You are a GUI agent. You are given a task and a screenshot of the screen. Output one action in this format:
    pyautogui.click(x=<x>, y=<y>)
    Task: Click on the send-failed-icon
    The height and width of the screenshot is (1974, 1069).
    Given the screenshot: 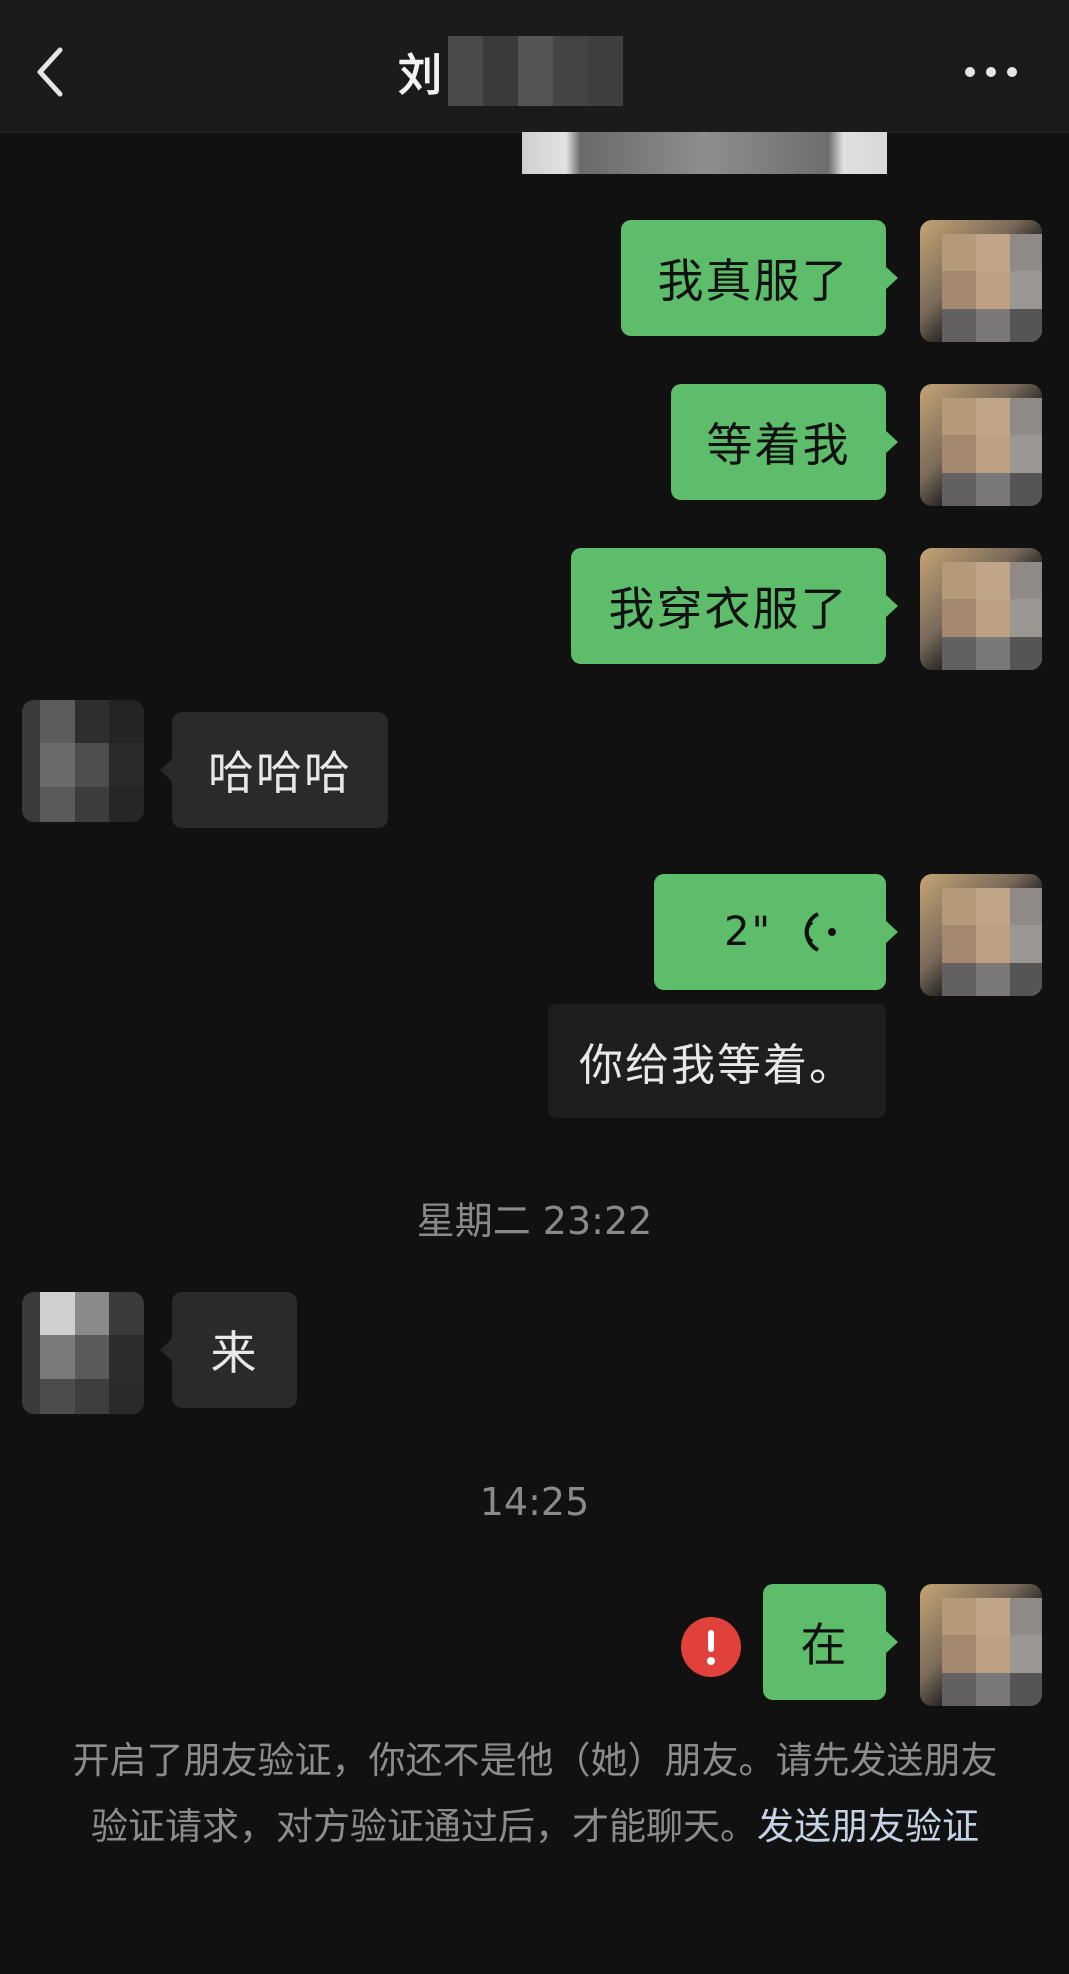 What is the action you would take?
    pyautogui.click(x=711, y=1647)
    